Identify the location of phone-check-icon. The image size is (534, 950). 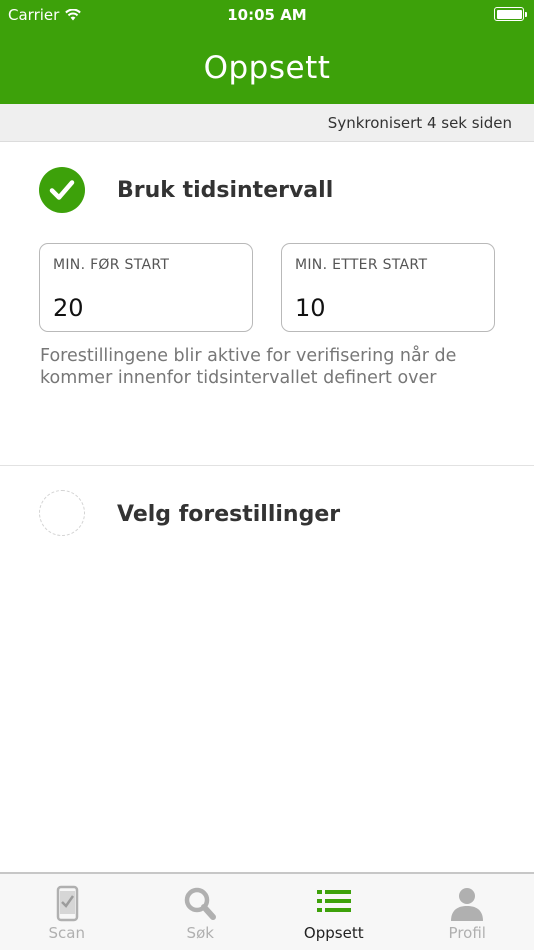
(67, 903).